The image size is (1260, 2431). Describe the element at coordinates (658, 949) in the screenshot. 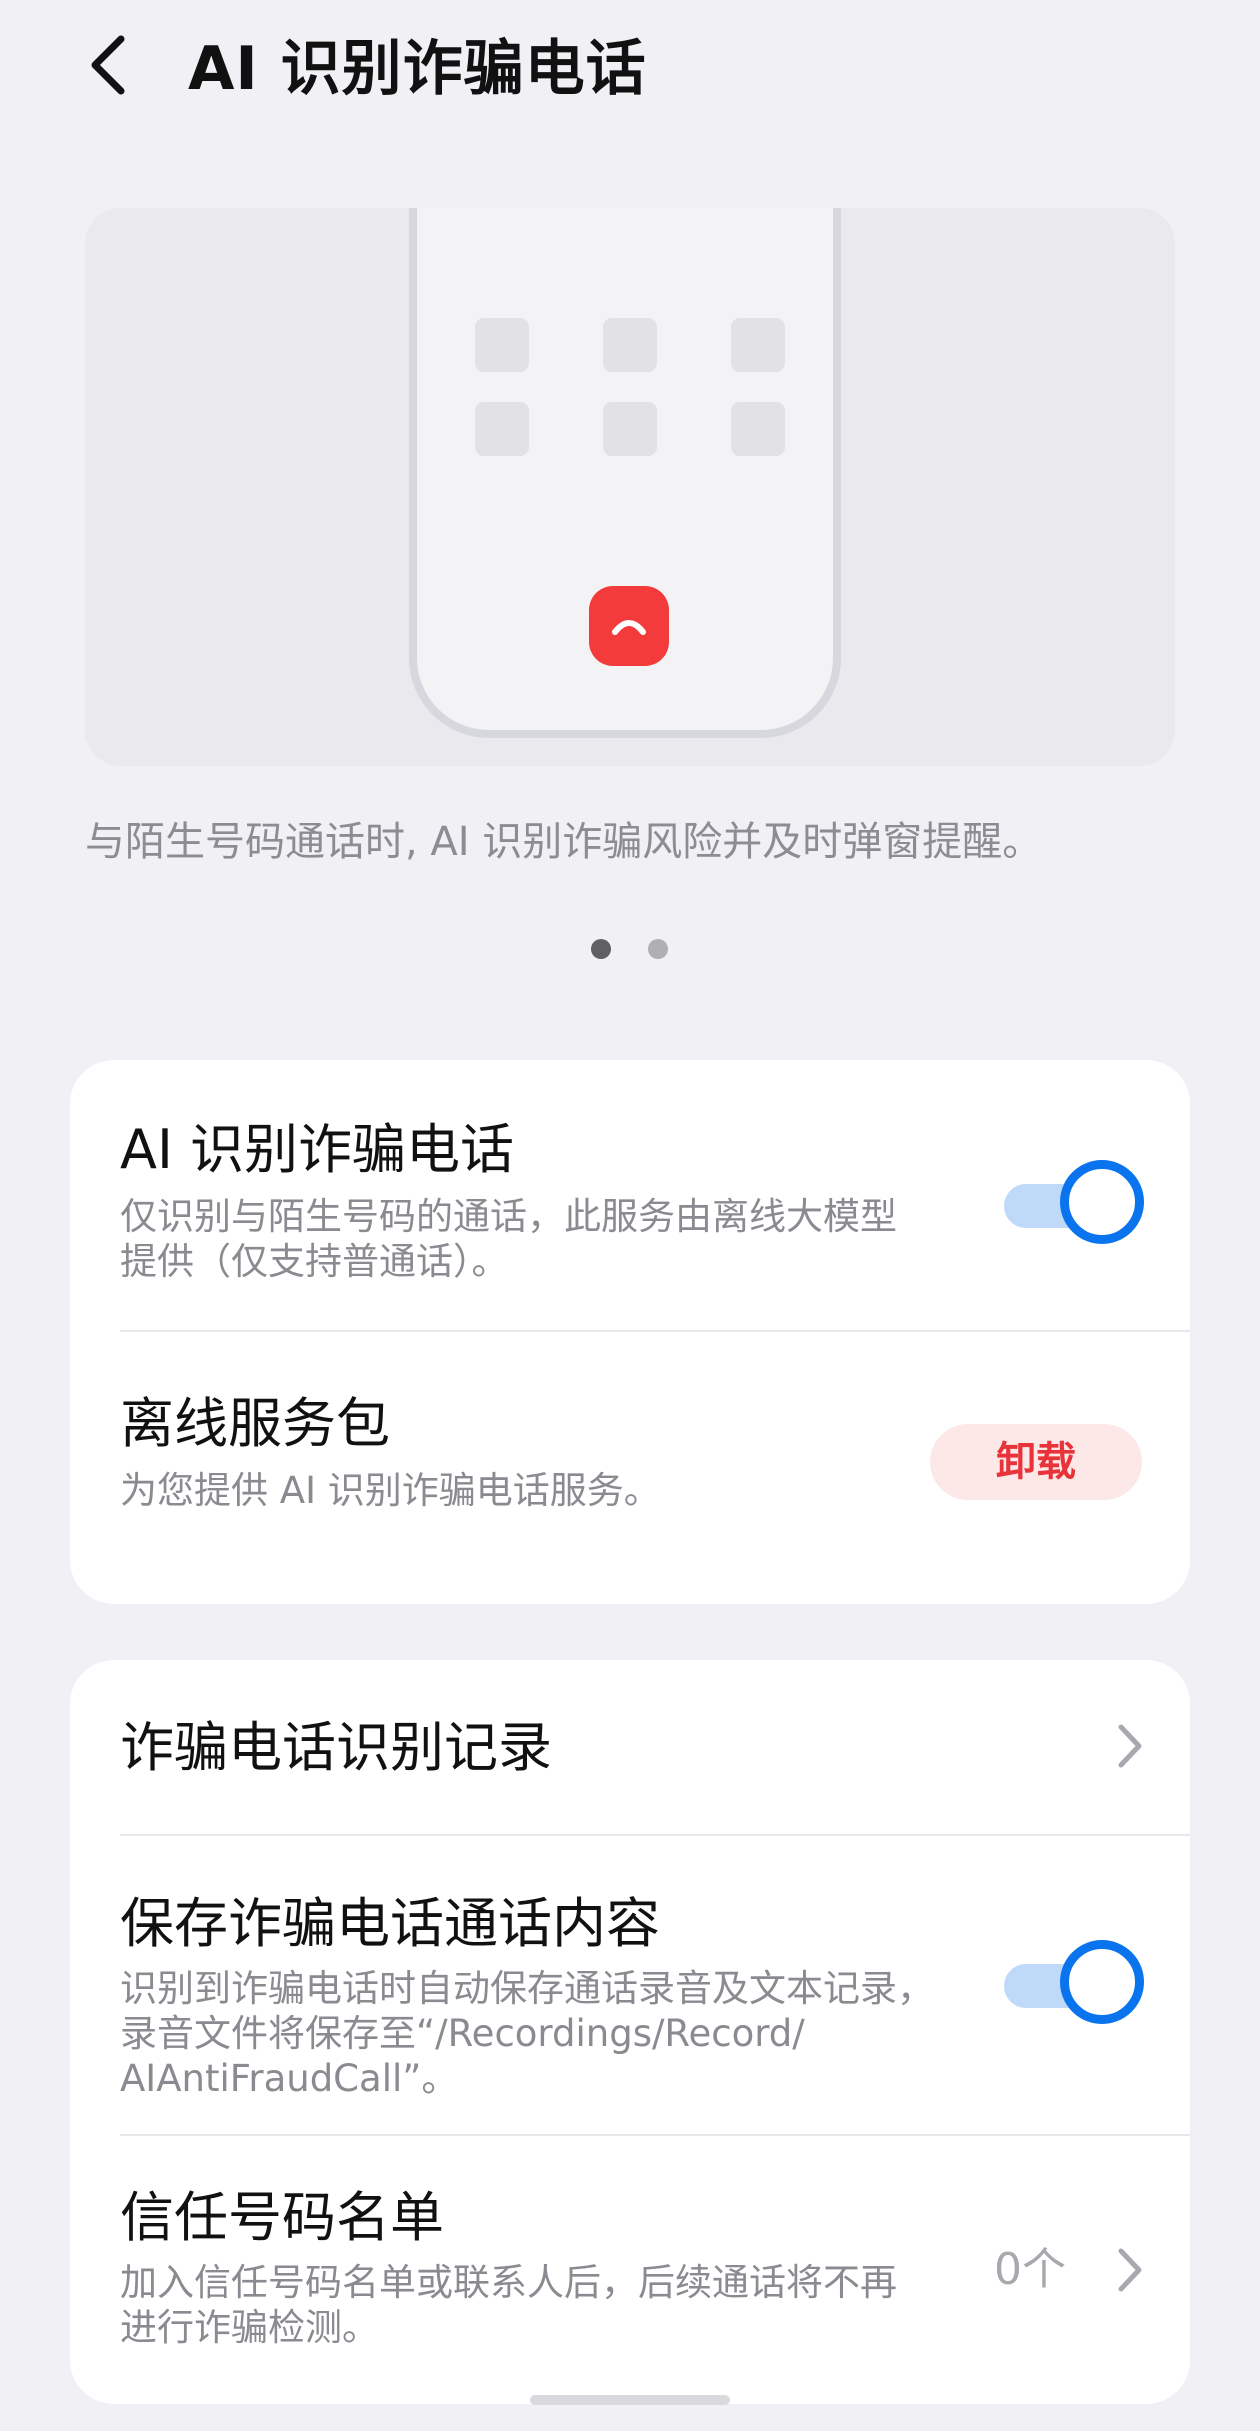

I see `page-indicator-dot` at that location.